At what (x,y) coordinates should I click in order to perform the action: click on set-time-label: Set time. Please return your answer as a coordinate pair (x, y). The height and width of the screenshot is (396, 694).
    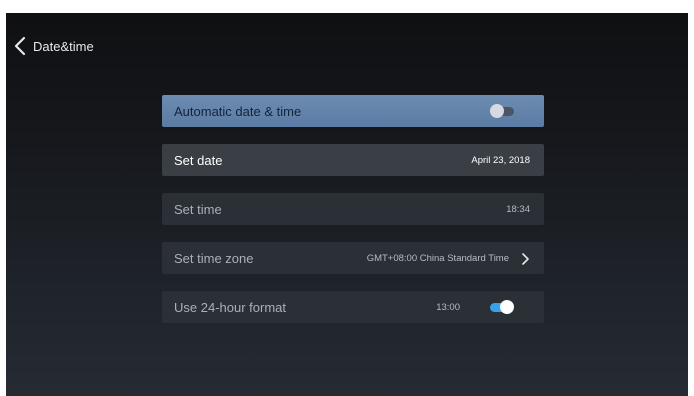
    Looking at the image, I should click on (198, 209).